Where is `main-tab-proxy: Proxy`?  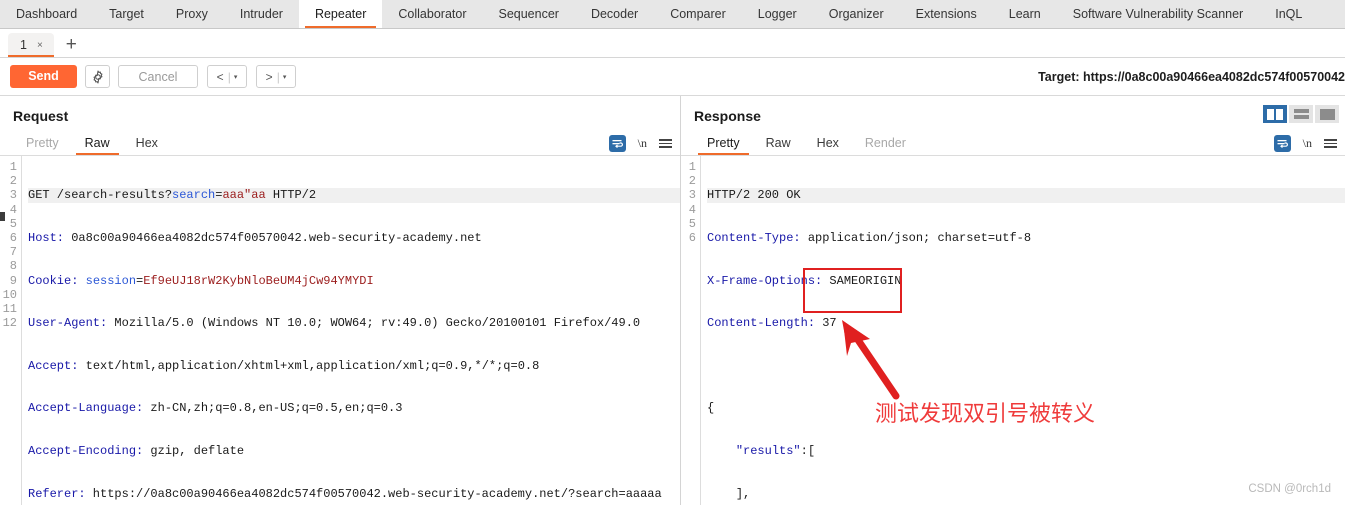 main-tab-proxy: Proxy is located at coordinates (192, 14).